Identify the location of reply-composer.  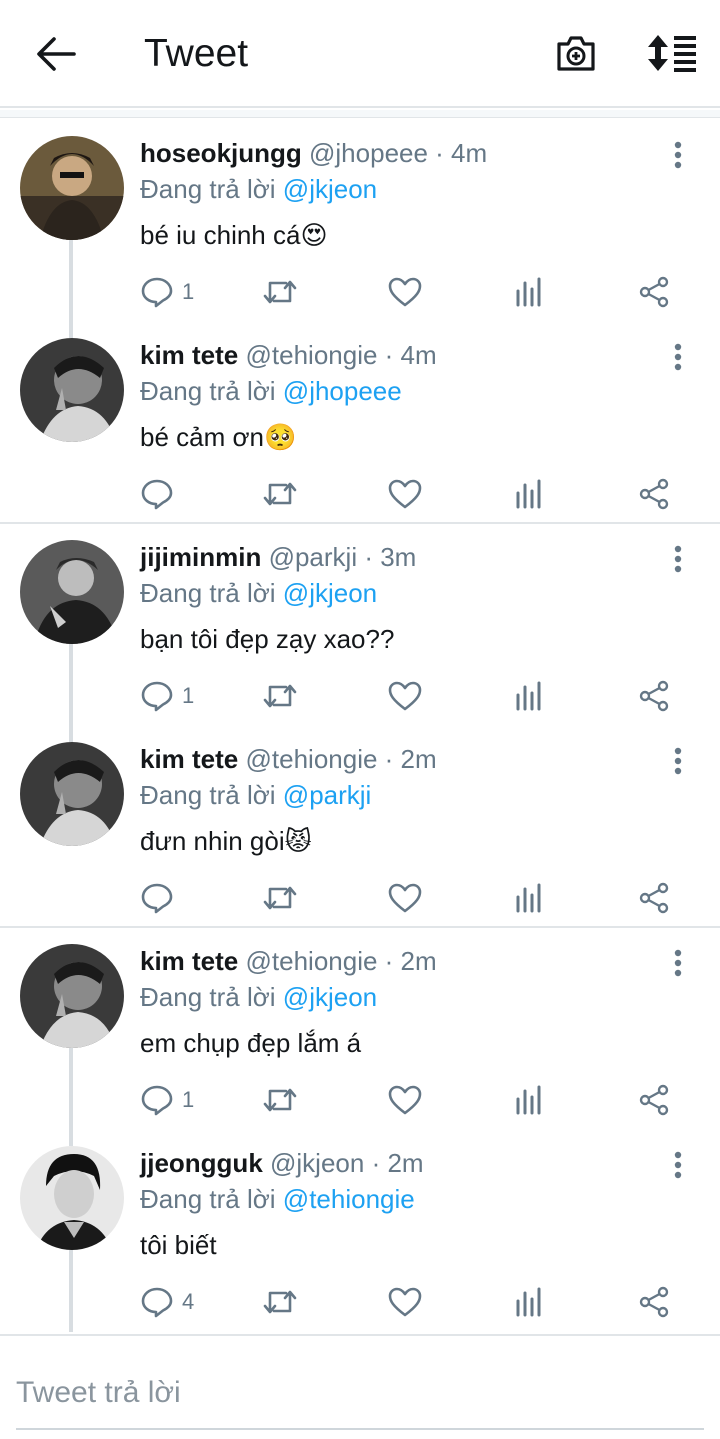
(360, 1386).